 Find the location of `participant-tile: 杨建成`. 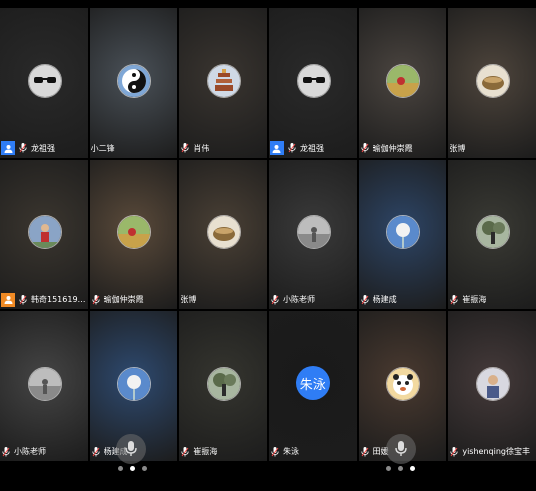

participant-tile: 杨建成 is located at coordinates (402, 234).